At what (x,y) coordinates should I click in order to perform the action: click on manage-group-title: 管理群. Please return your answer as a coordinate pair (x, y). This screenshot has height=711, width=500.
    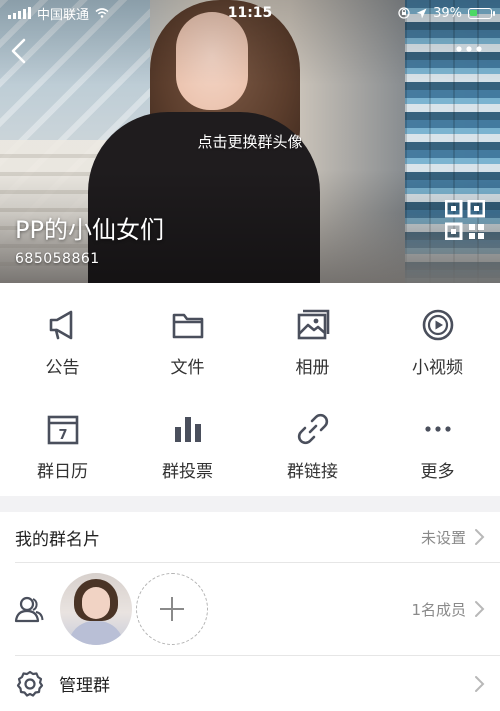
    Looking at the image, I should click on (84, 686).